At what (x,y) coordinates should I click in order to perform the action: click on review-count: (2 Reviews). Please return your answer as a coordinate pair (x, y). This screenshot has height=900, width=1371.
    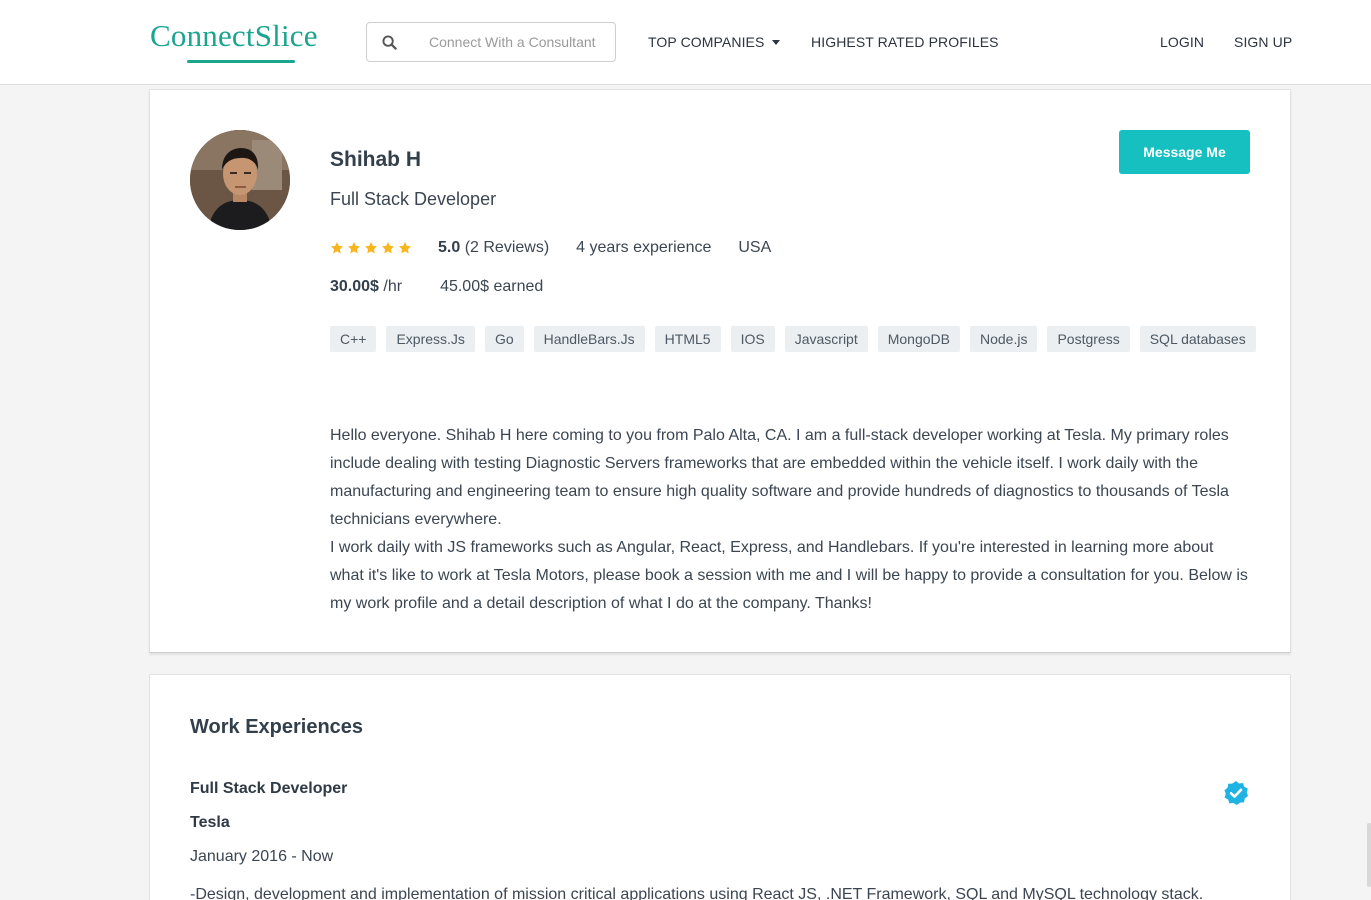
    Looking at the image, I should click on (507, 247).